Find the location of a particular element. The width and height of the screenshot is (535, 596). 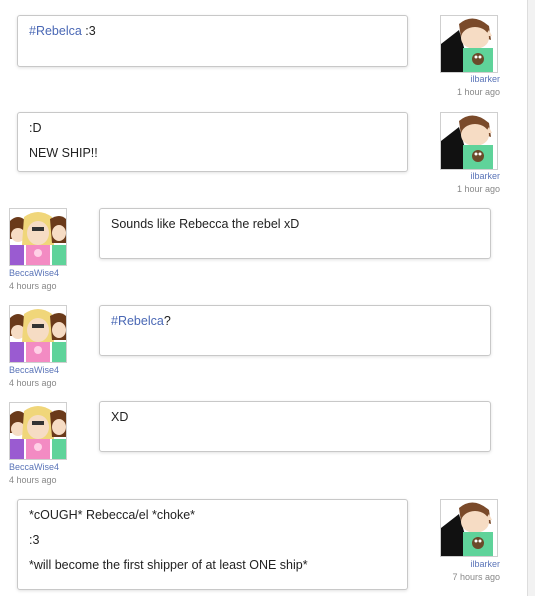

username-link: ilbarker is located at coordinates (485, 564).